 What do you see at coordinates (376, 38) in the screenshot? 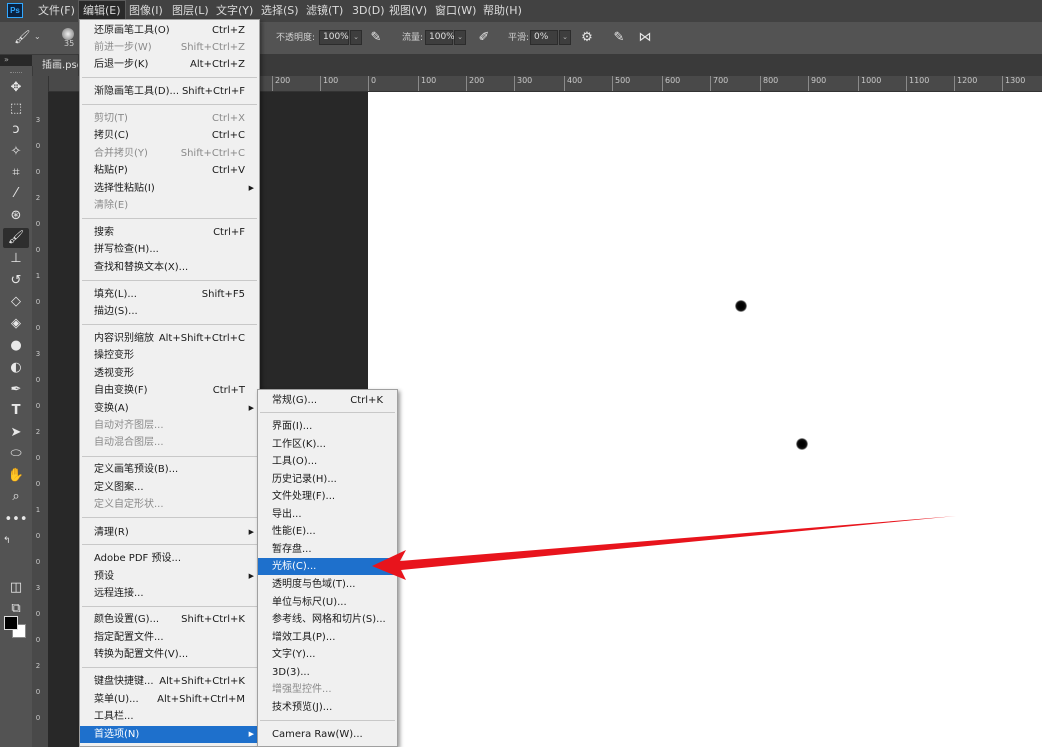
I see `pressure-opacity-icon: ✎` at bounding box center [376, 38].